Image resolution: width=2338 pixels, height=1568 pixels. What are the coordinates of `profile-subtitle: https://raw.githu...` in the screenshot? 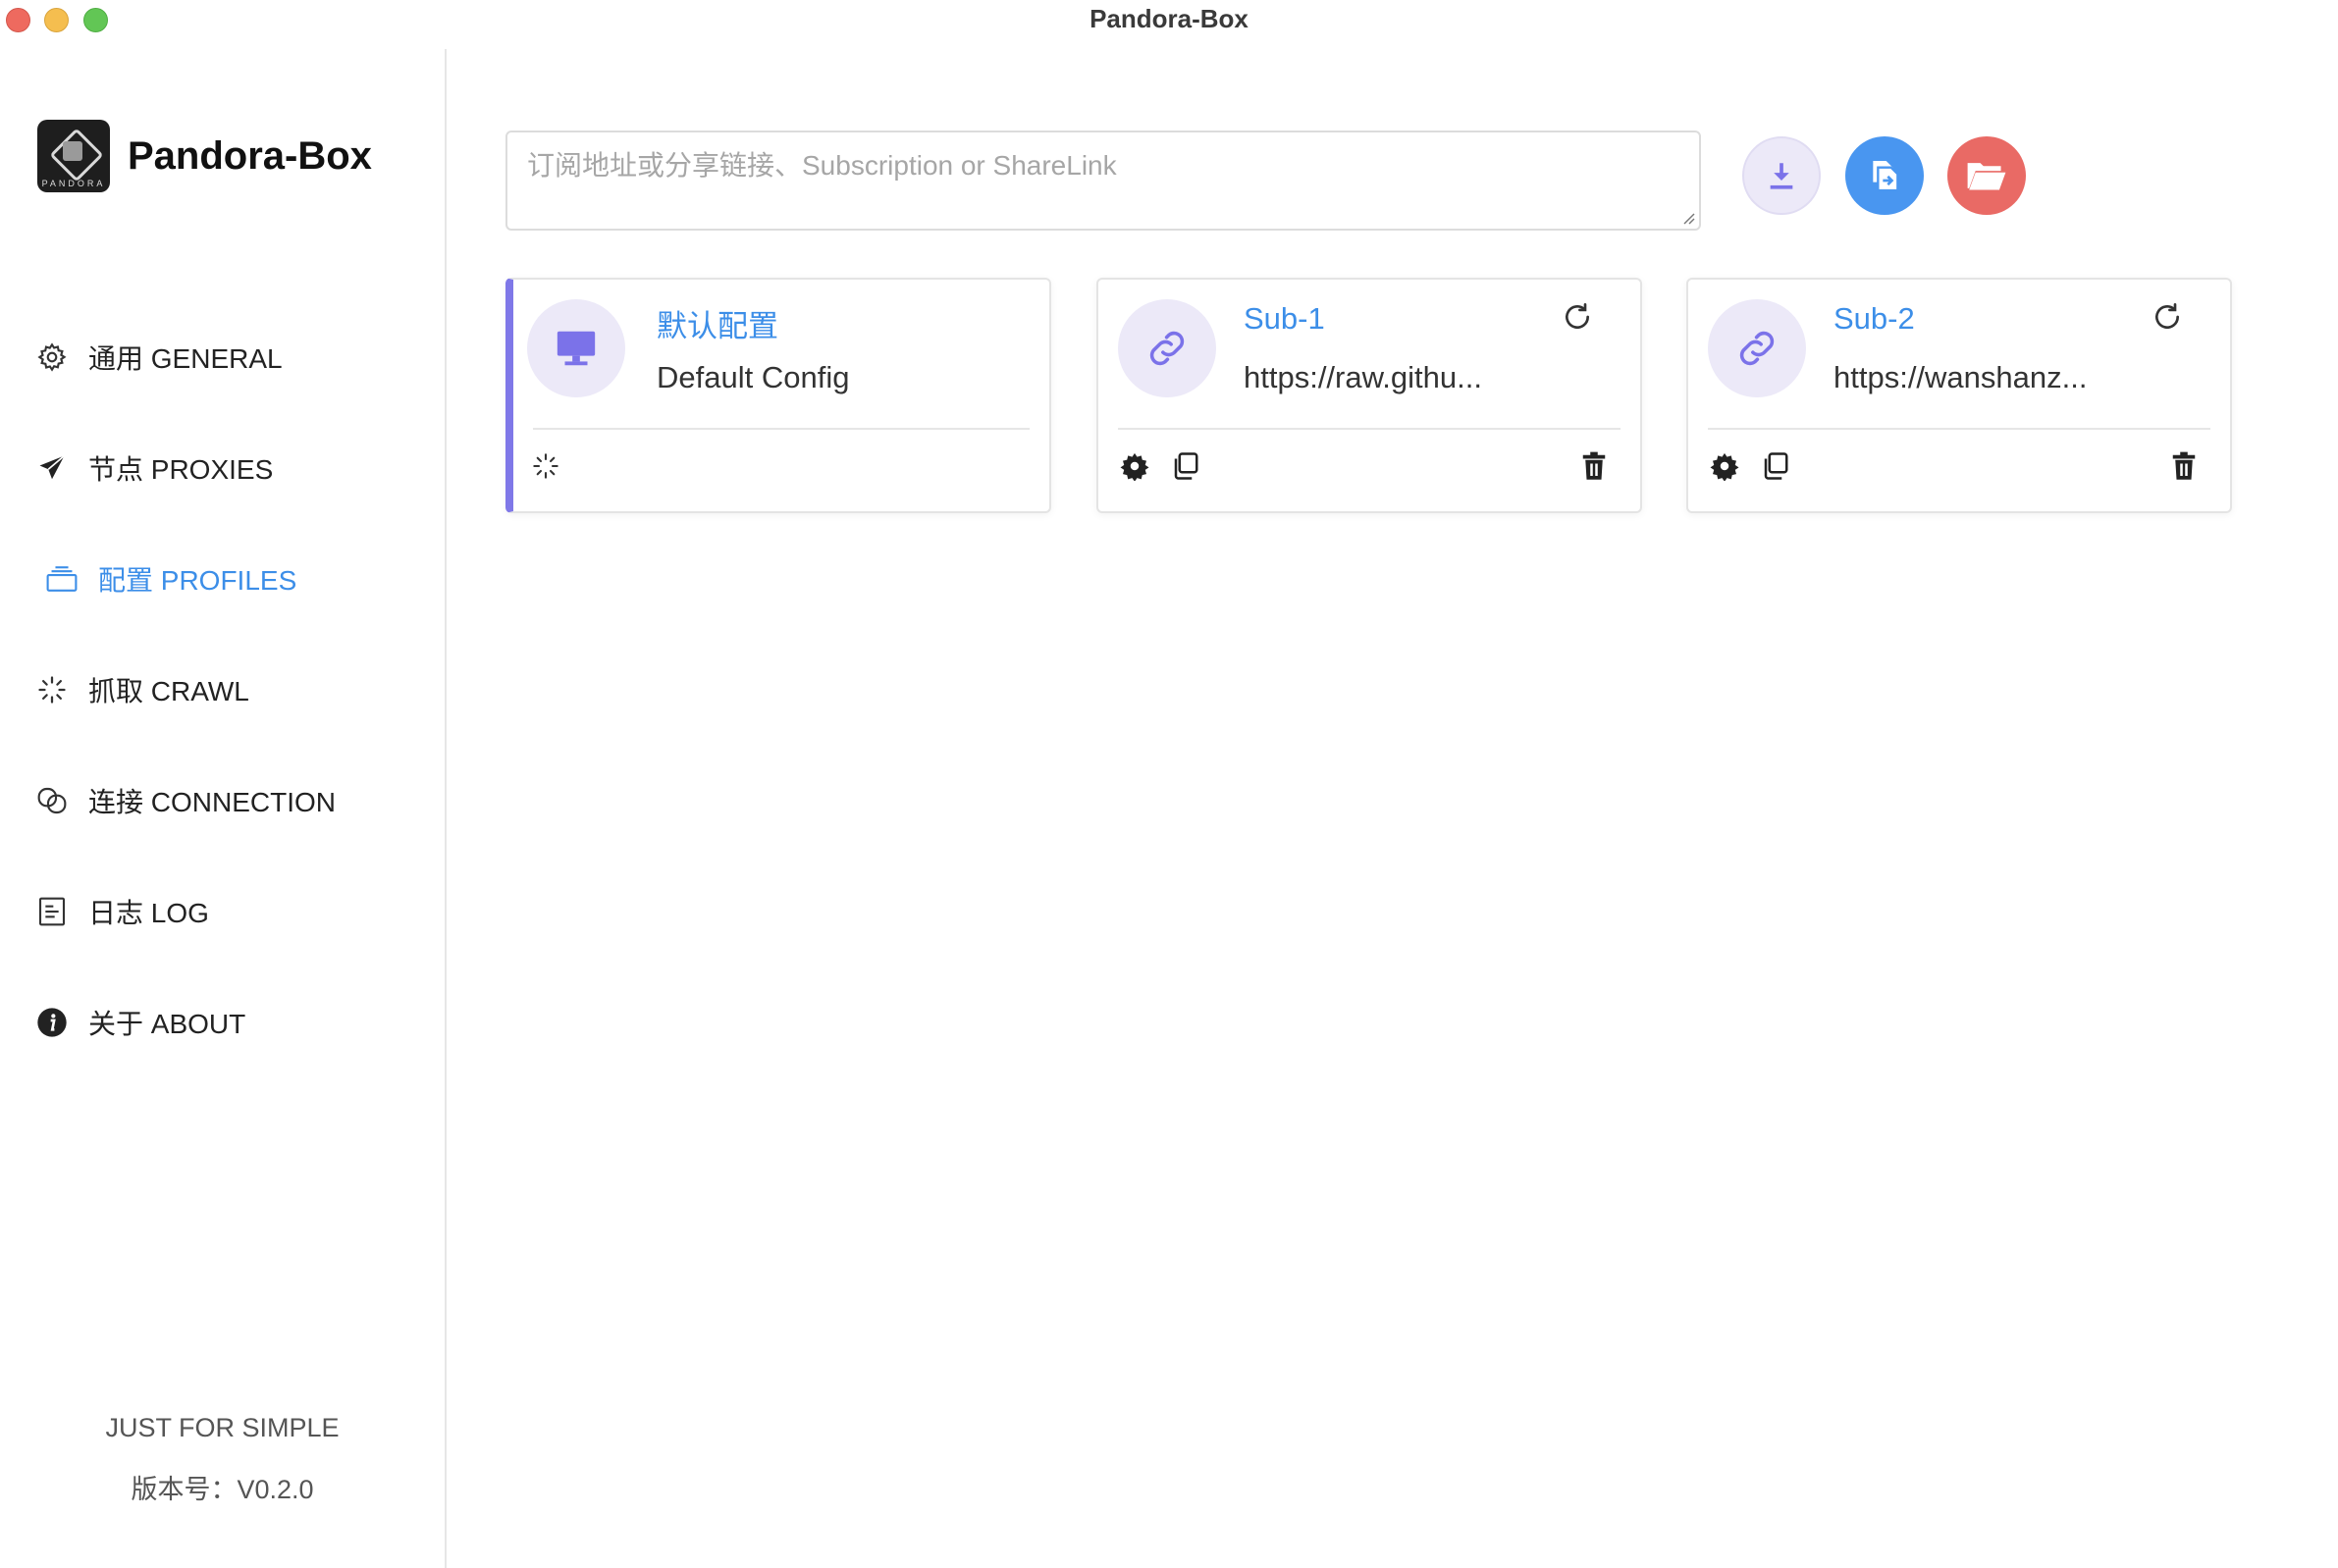 It's located at (1363, 377).